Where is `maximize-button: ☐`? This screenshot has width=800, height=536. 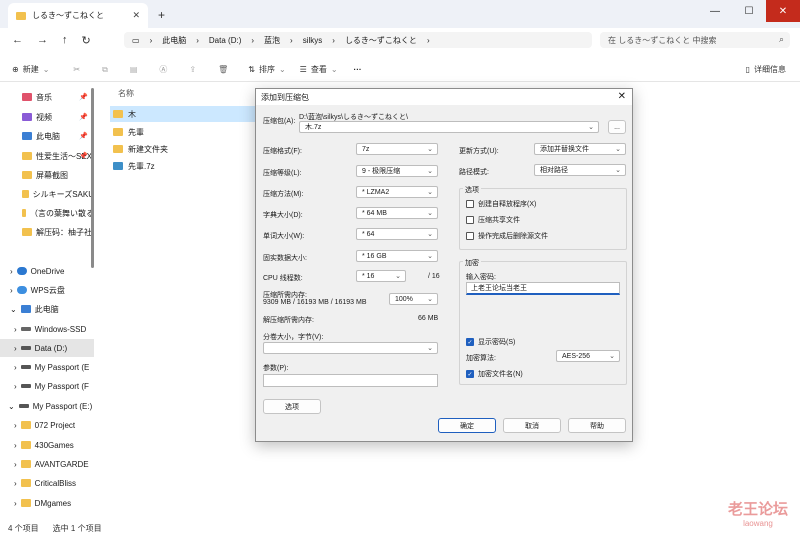 maximize-button: ☐ is located at coordinates (749, 11).